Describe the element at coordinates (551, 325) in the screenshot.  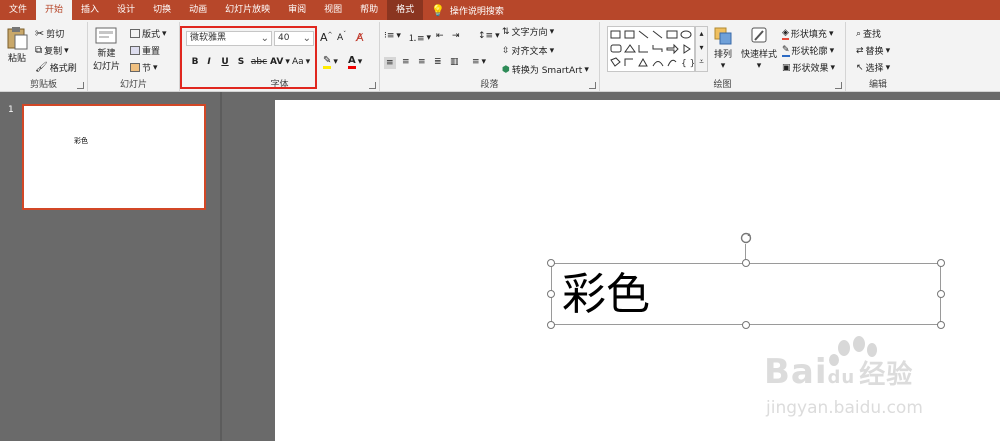
I see `resize-handle-bottom-left` at that location.